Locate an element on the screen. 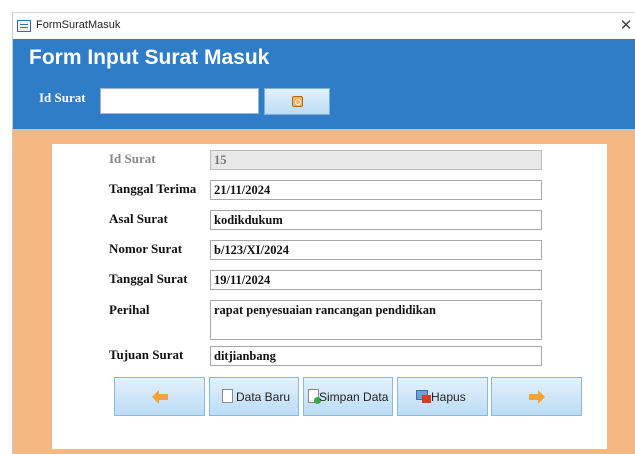 This screenshot has width=635, height=454. arrow-right-icon is located at coordinates (537, 397).